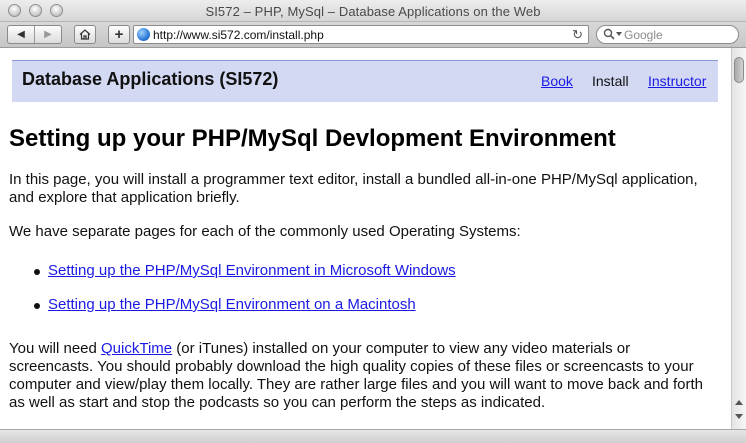 This screenshot has height=443, width=746. What do you see at coordinates (557, 81) in the screenshot?
I see `nav-link-book: Book` at bounding box center [557, 81].